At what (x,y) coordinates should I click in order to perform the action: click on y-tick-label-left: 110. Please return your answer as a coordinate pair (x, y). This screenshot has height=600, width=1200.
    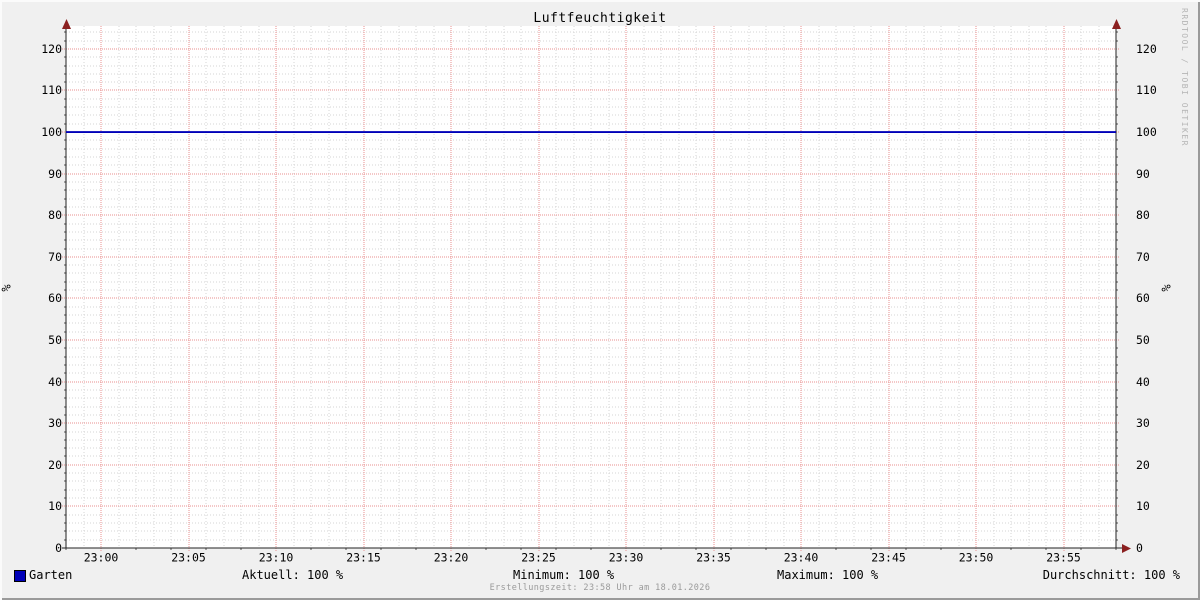
    Looking at the image, I should click on (51, 90).